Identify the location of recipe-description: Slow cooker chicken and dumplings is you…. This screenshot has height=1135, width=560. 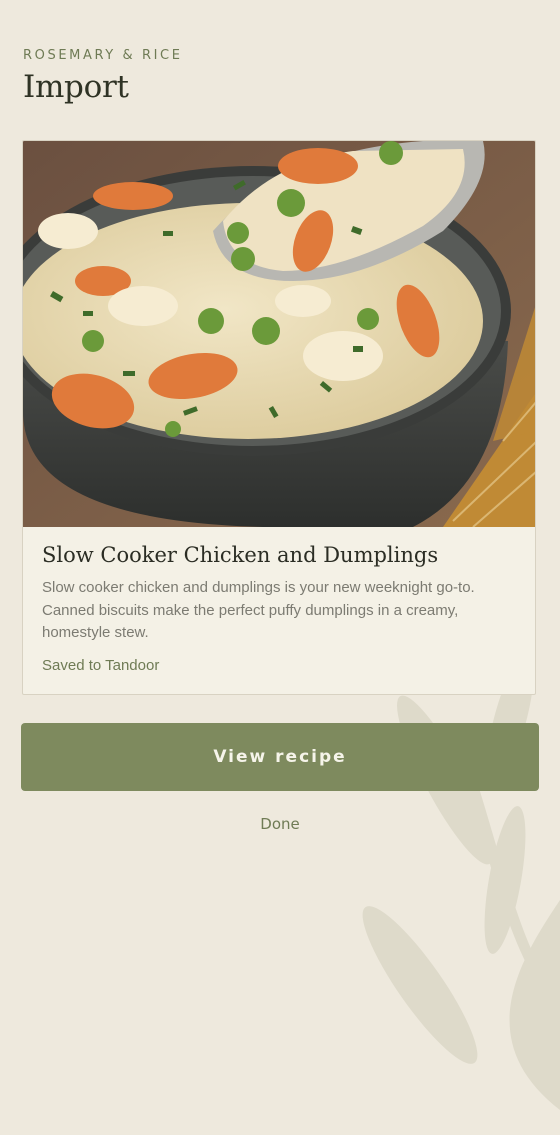
(279, 611).